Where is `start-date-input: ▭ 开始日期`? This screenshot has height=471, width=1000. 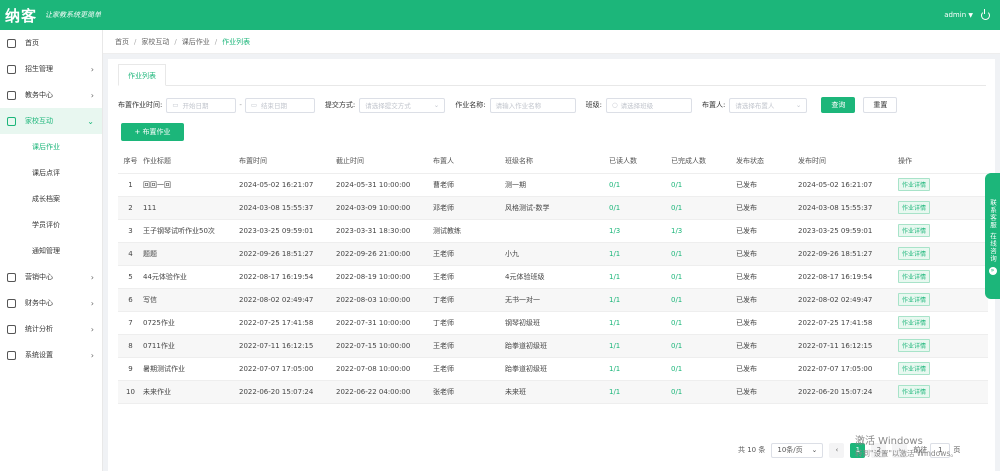 start-date-input: ▭ 开始日期 is located at coordinates (201, 105).